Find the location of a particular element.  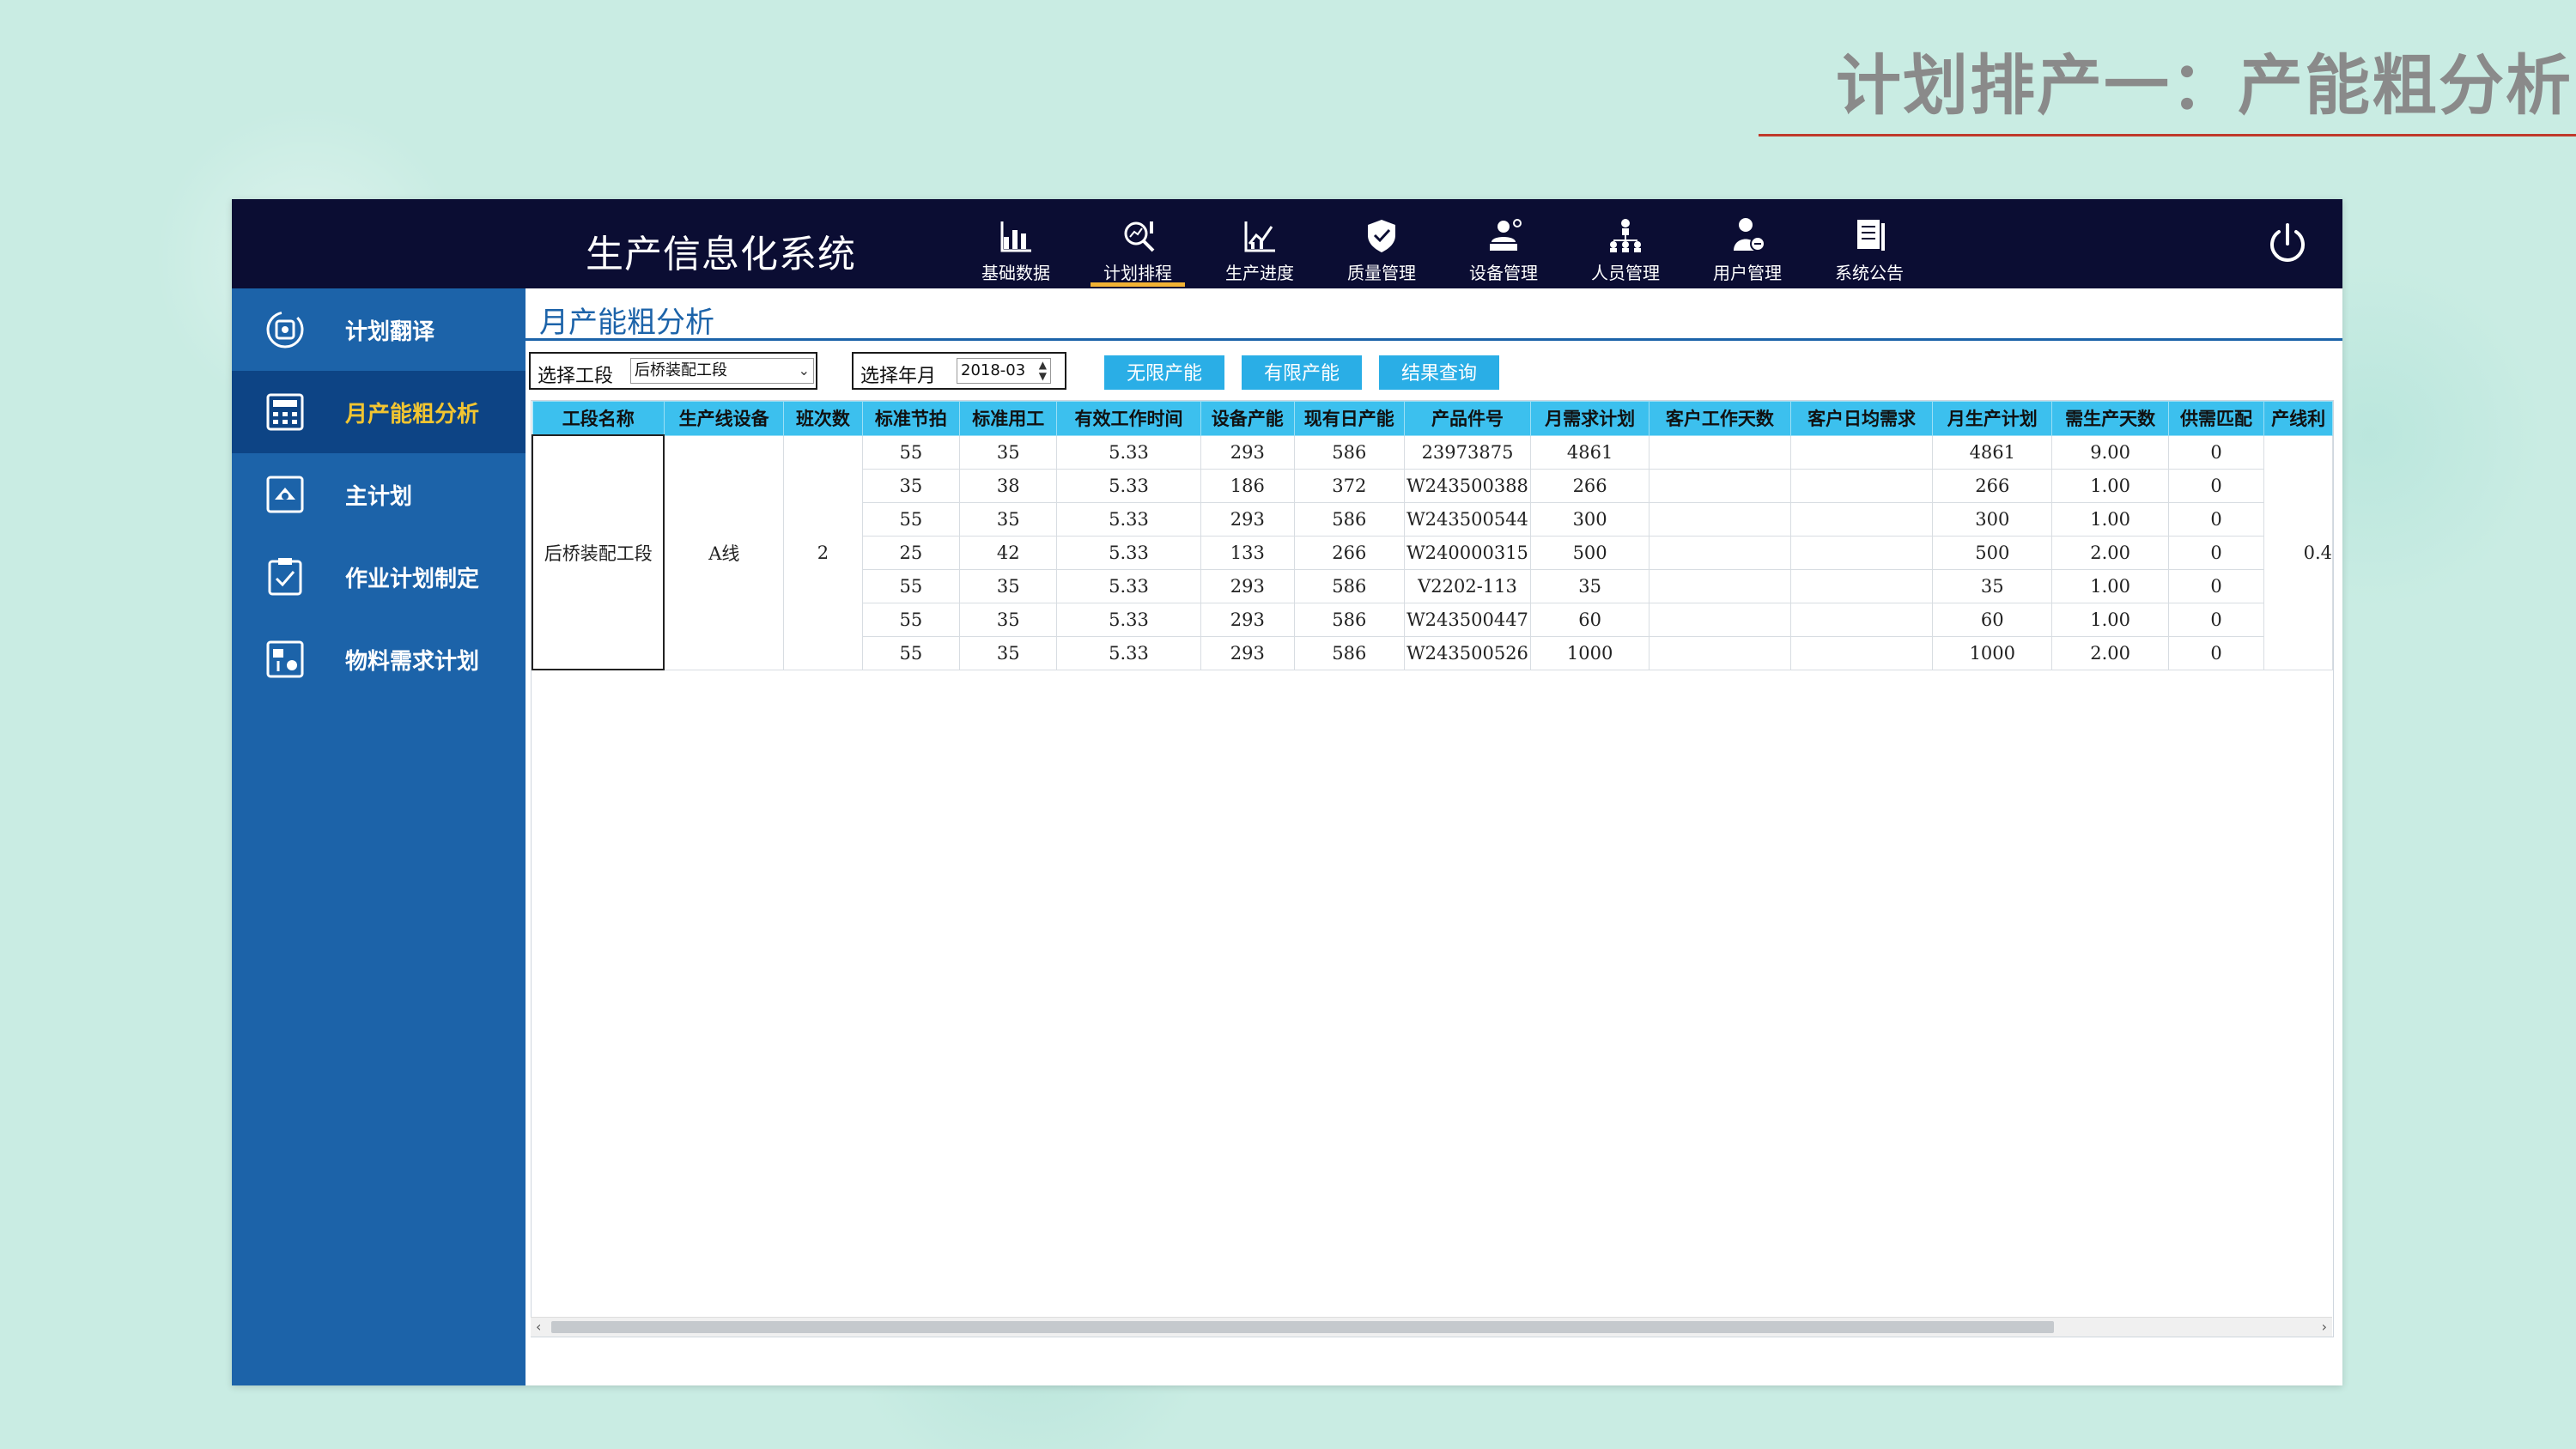

table-cell: W243500526 is located at coordinates (1467, 652).